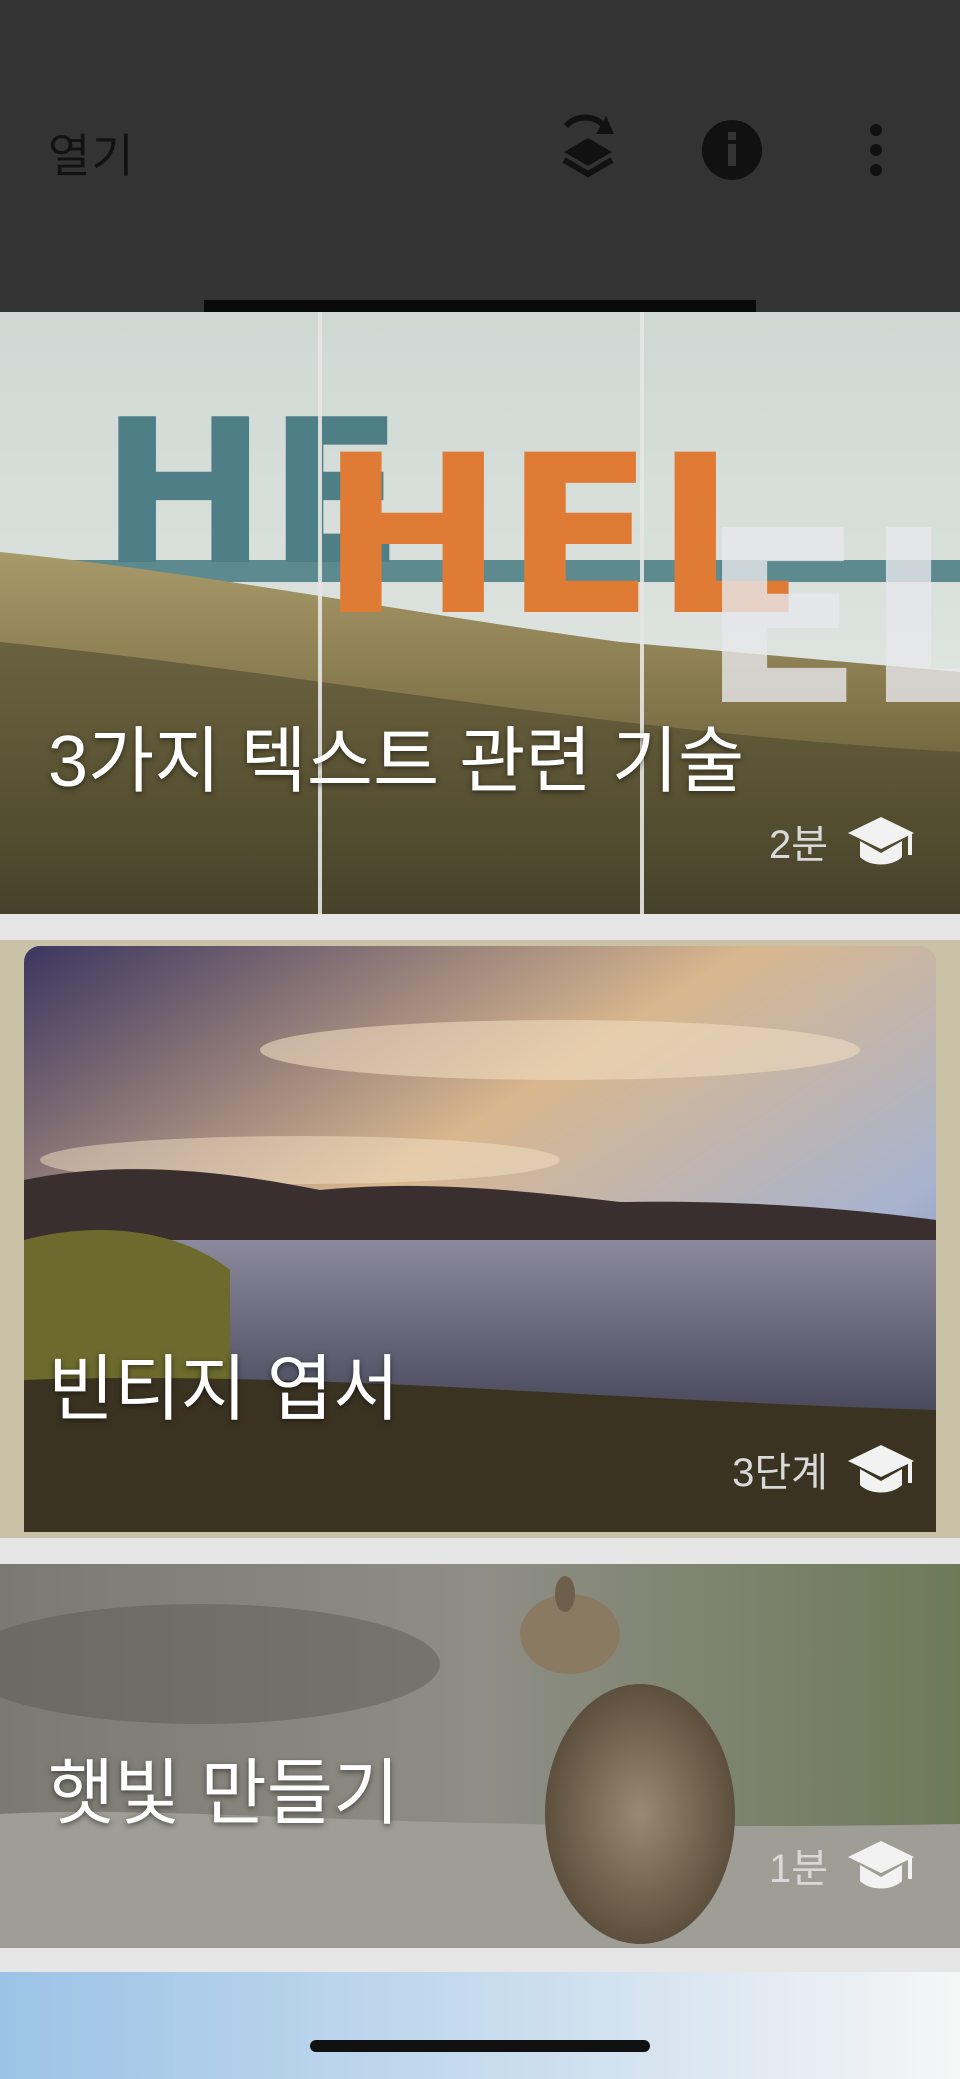 This screenshot has height=2079, width=960. I want to click on card-meta: 3단계, so click(824, 1469).